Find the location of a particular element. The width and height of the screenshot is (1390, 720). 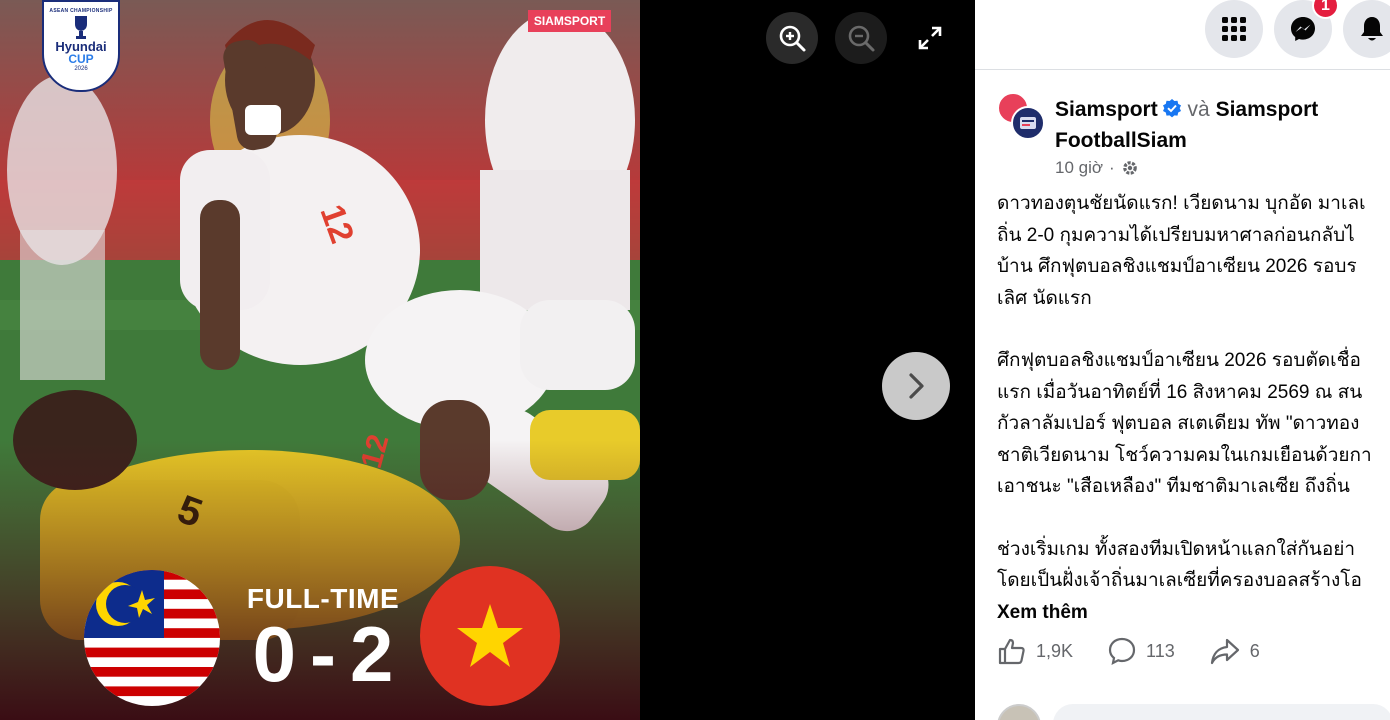

grid-menu-icon is located at coordinates (1234, 29).